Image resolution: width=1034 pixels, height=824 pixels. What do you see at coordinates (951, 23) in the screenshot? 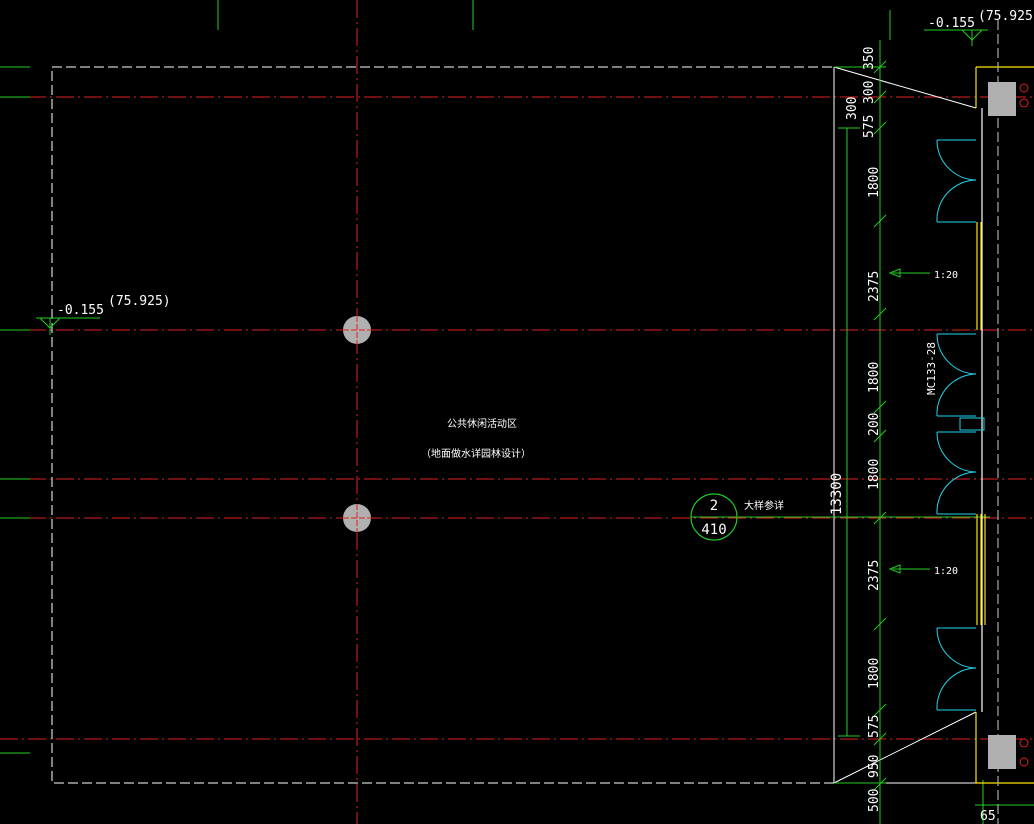
I see `level-value-2: -0.155` at bounding box center [951, 23].